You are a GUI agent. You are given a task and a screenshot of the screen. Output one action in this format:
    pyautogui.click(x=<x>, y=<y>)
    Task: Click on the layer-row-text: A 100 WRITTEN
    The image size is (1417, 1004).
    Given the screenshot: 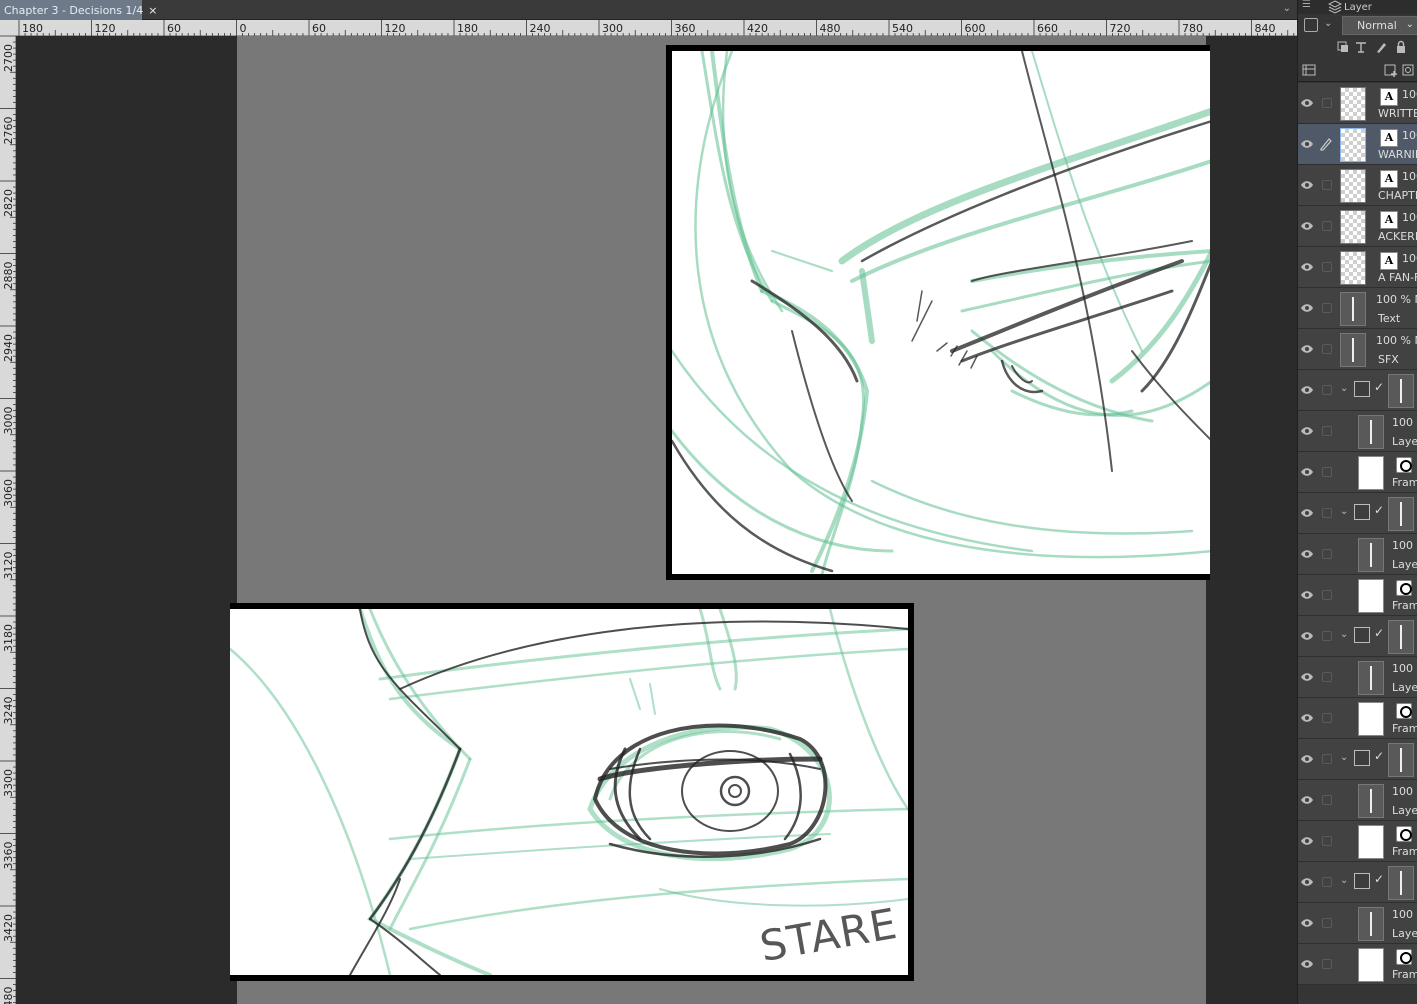 What is the action you would take?
    pyautogui.click(x=1357, y=103)
    